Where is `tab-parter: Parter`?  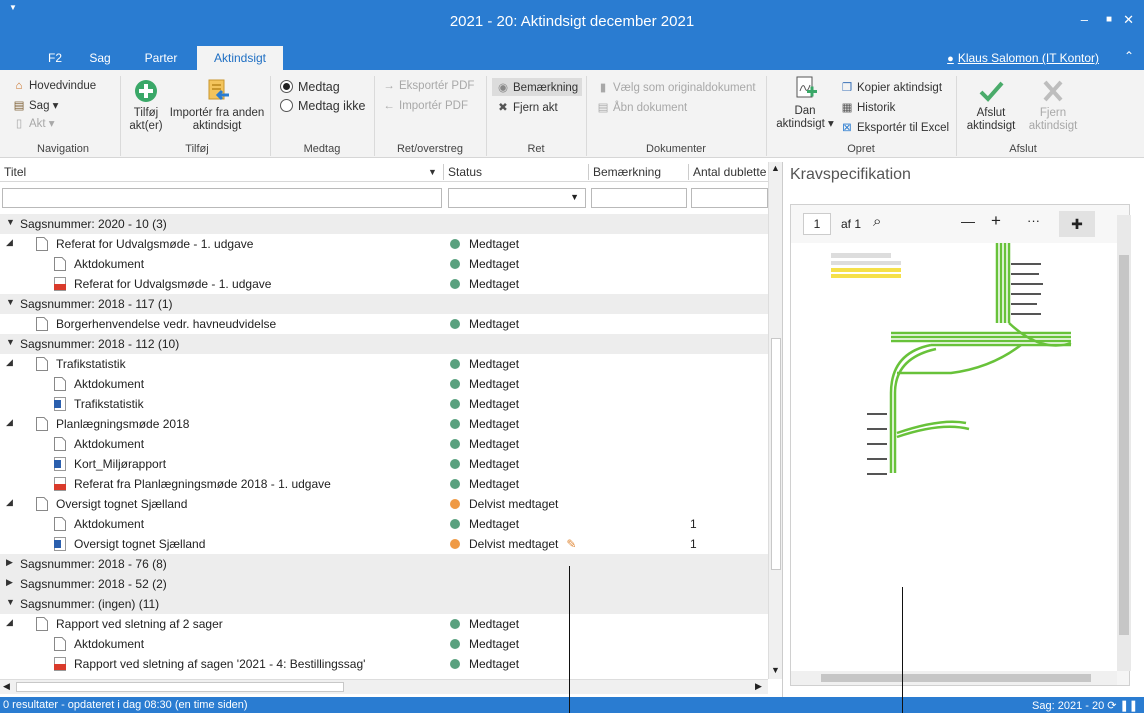 tab-parter: Parter is located at coordinates (161, 58).